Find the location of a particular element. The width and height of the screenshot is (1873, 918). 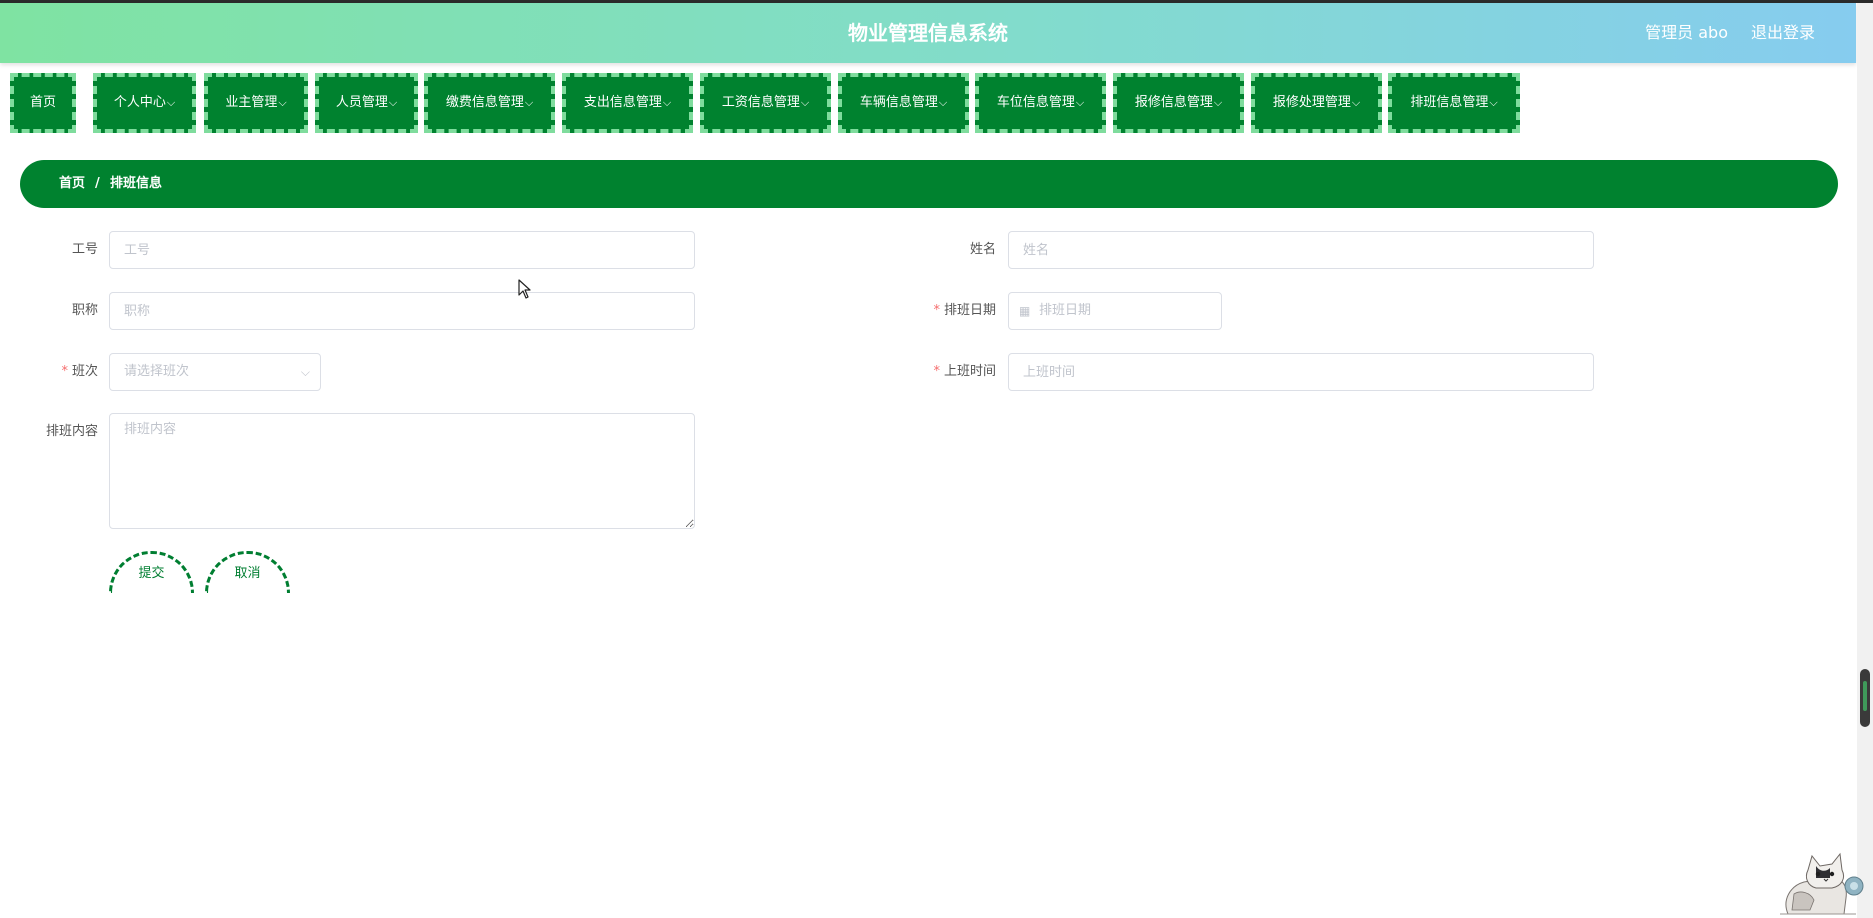

schedule-content-textarea is located at coordinates (402, 471).